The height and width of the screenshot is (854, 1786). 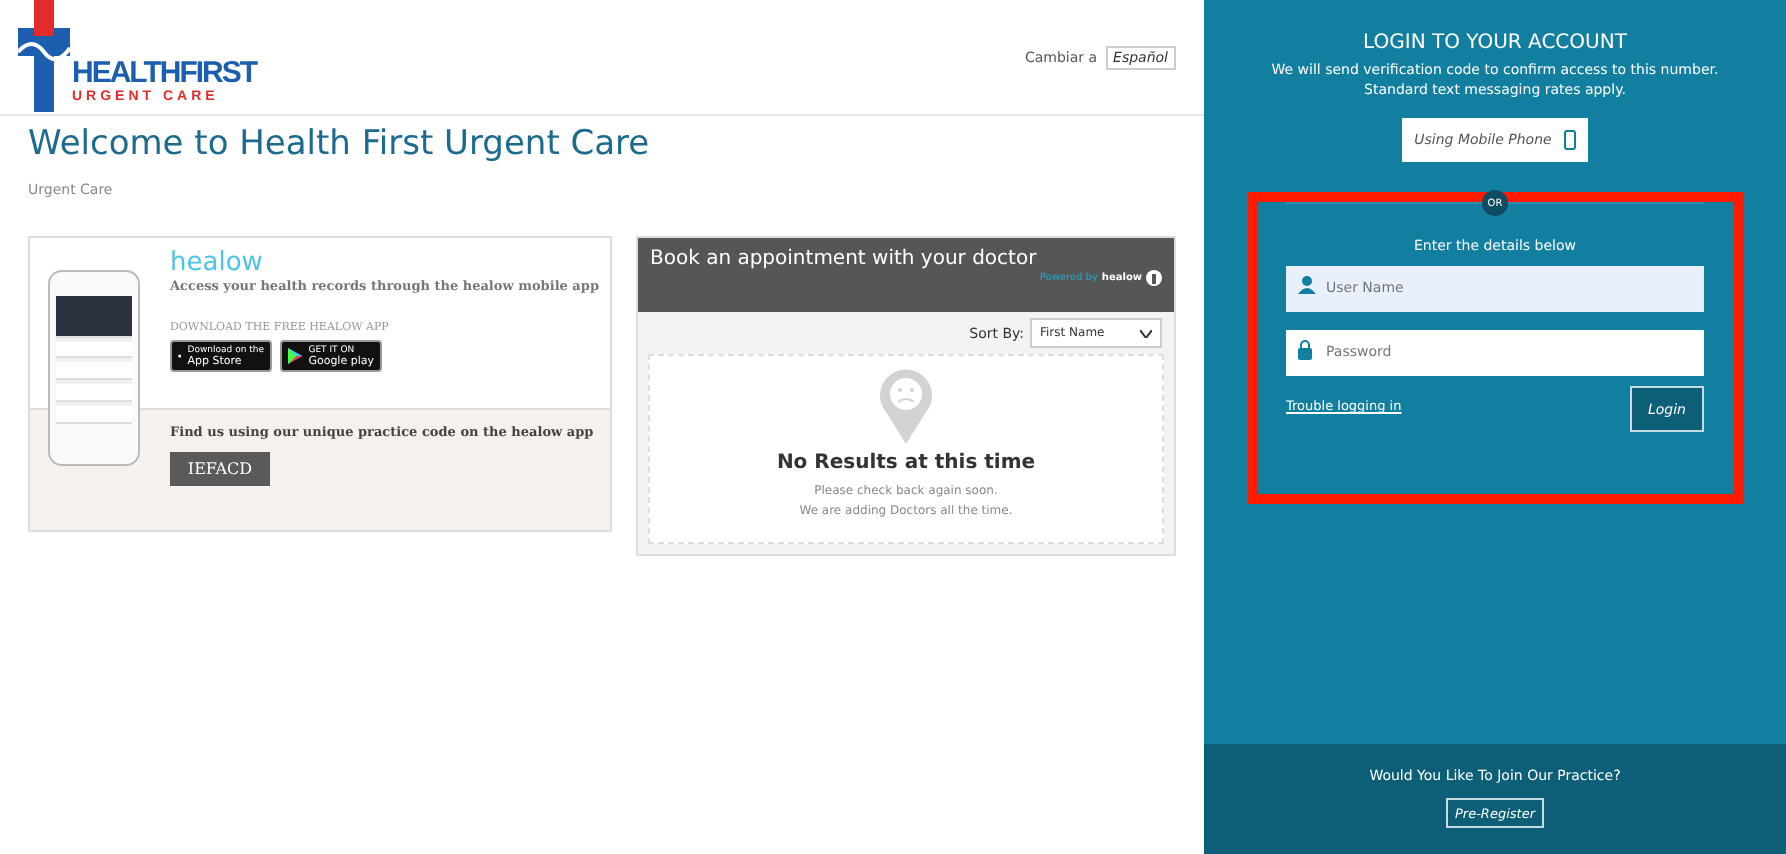 What do you see at coordinates (1495, 43) in the screenshot?
I see `login-title: LOGIN TO YOUR ACCOUNT` at bounding box center [1495, 43].